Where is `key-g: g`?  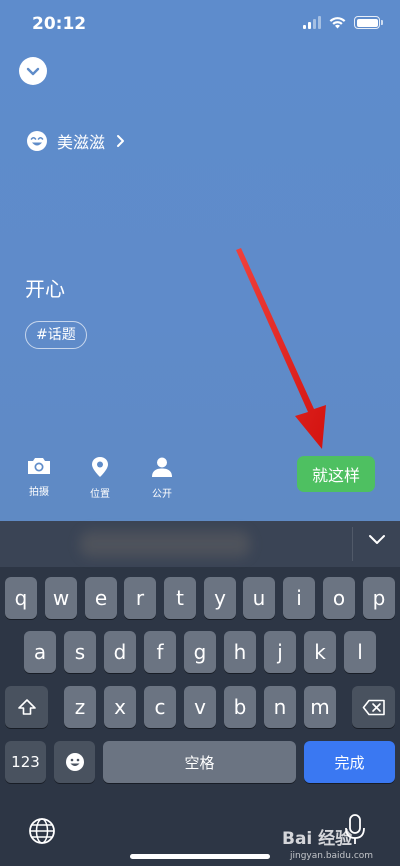
key-g: g is located at coordinates (200, 652).